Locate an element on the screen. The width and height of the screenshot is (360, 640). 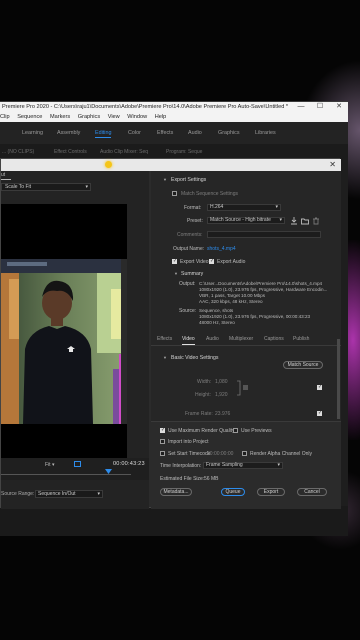
tab-multiplexer: Multiplexer is located at coordinates (241, 339).